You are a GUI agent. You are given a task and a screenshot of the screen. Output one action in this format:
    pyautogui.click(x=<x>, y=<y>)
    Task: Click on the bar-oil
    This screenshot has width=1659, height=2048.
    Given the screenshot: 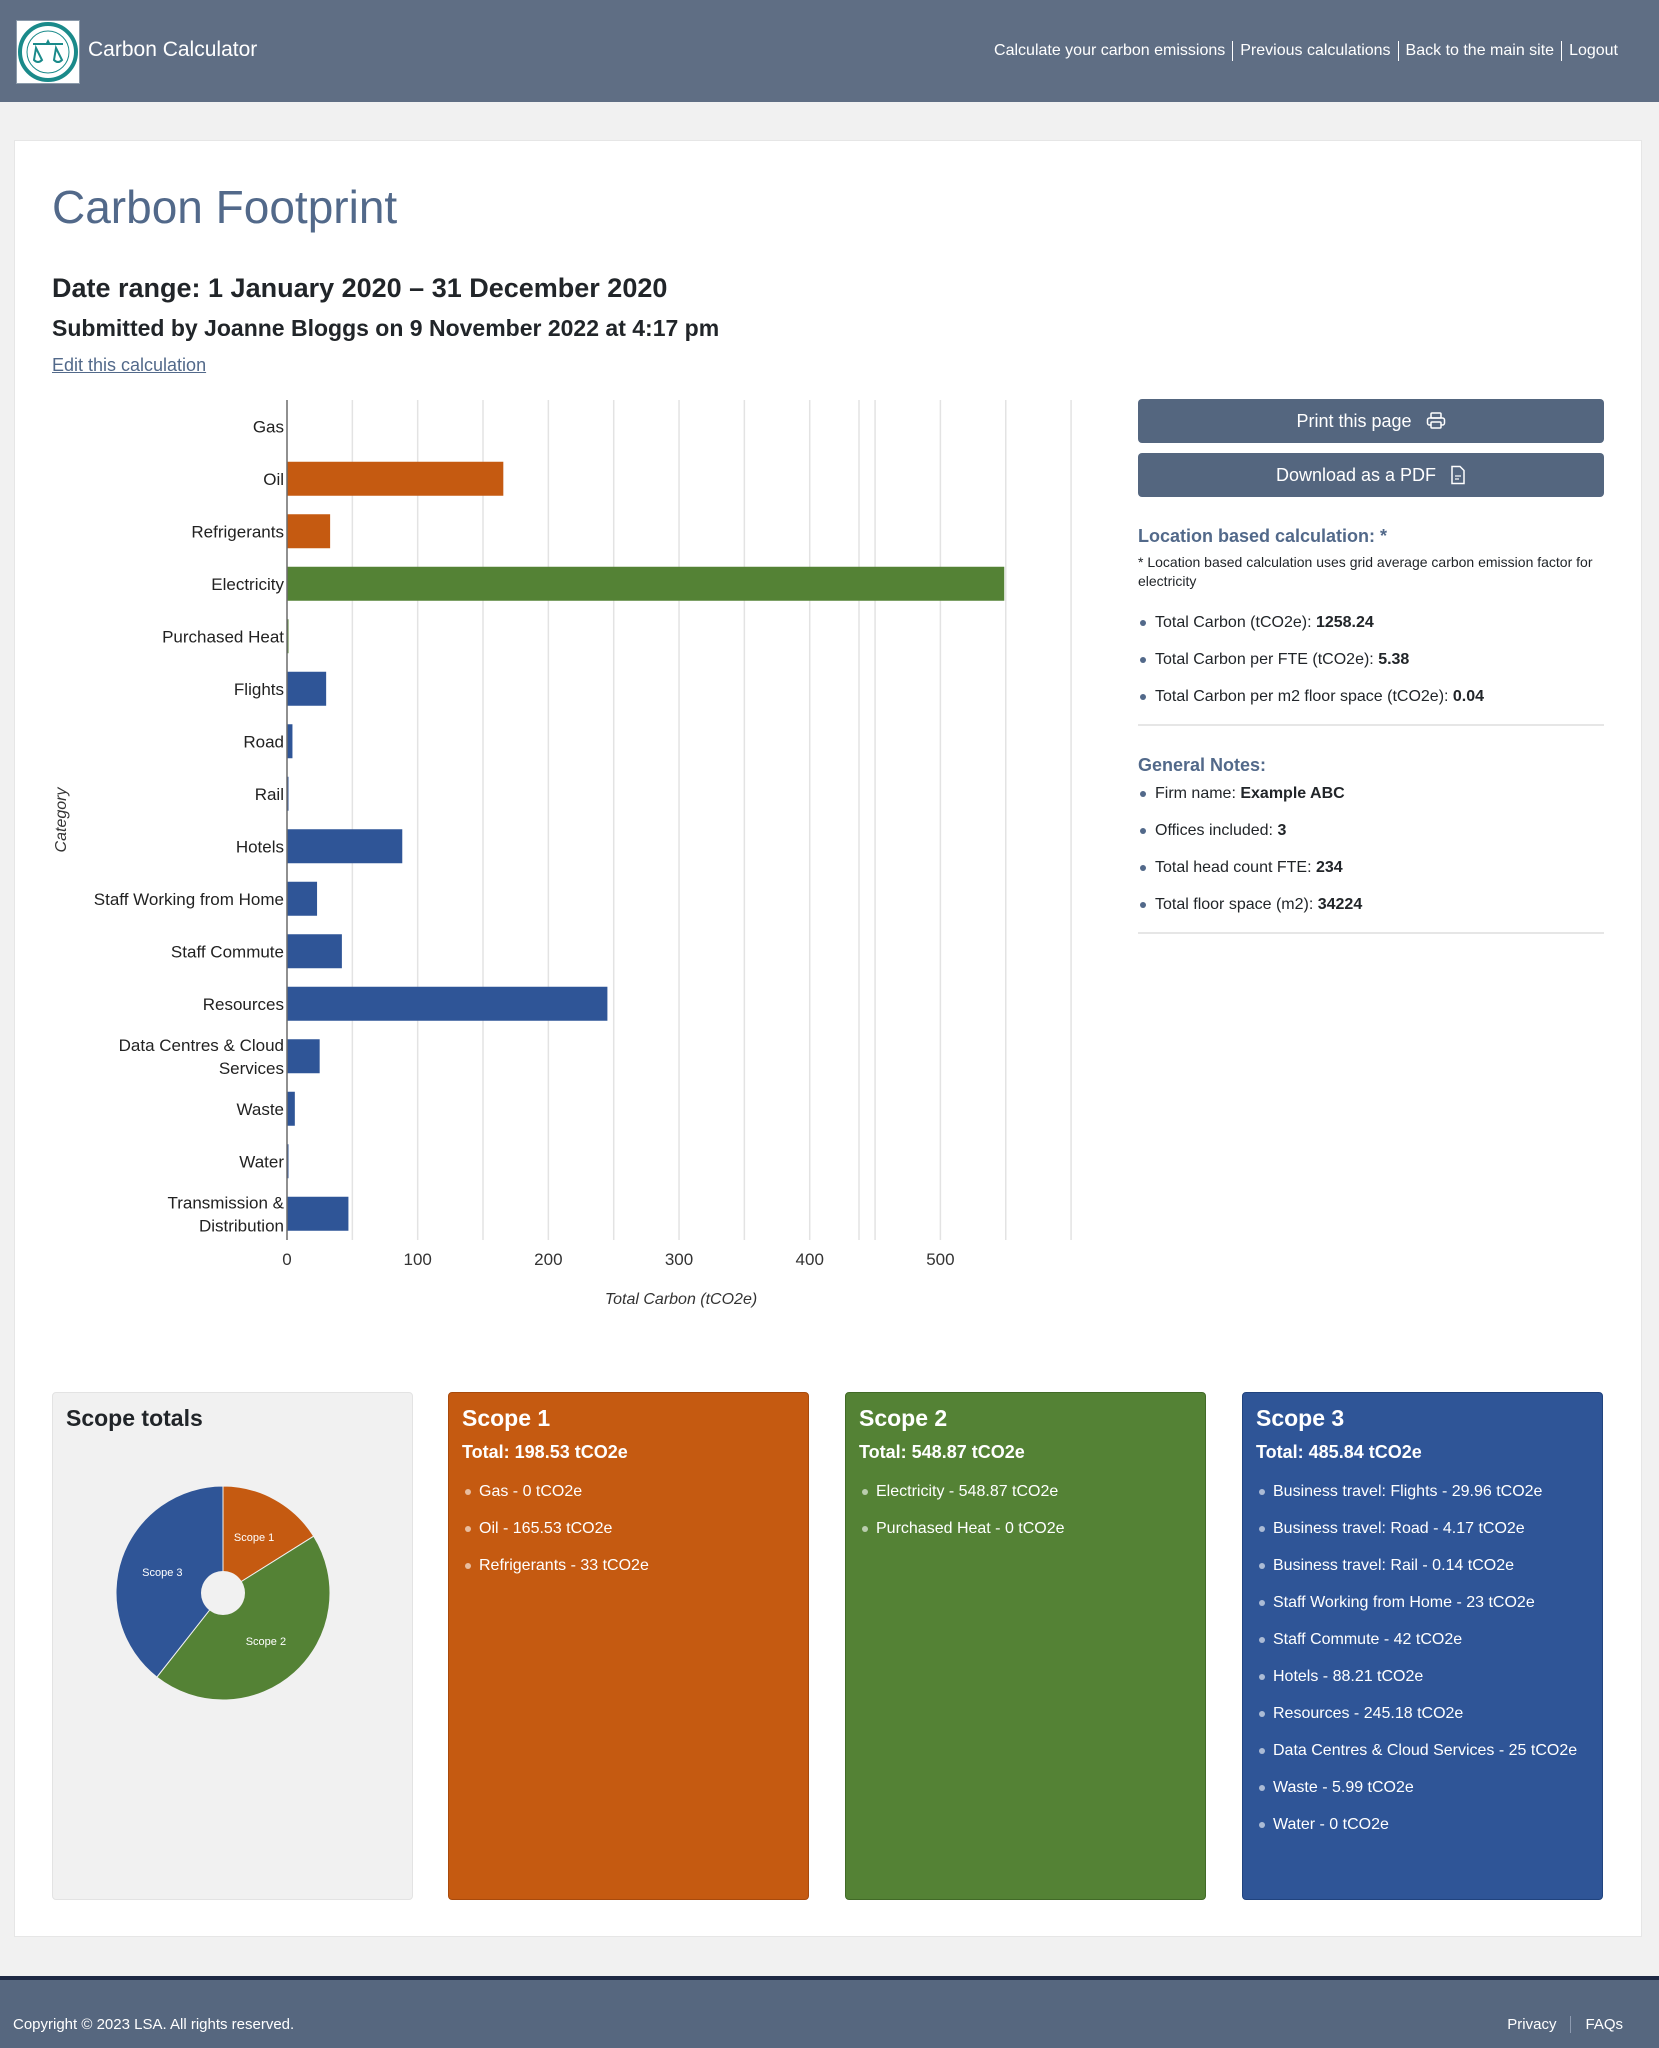 What is the action you would take?
    pyautogui.click(x=395, y=478)
    